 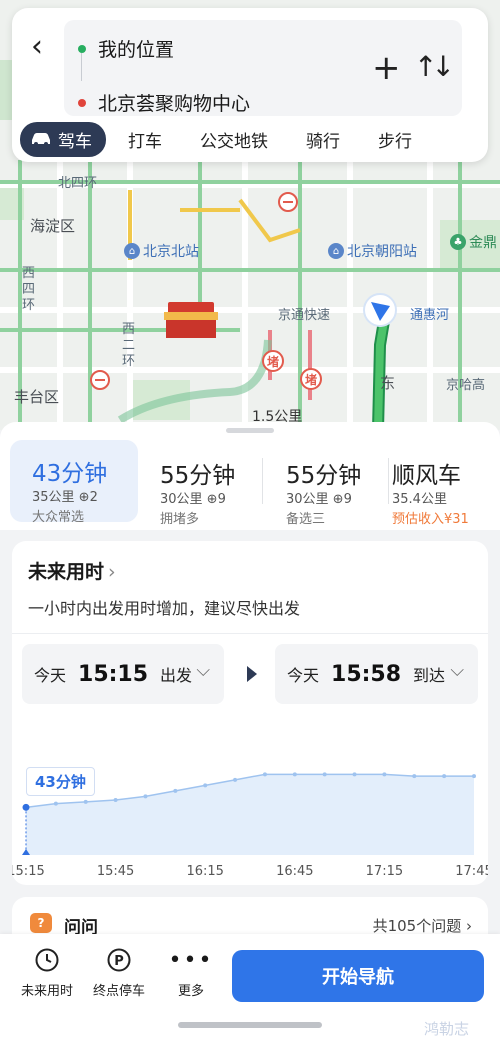 I want to click on origin-field: 我的位置, so click(x=126, y=48).